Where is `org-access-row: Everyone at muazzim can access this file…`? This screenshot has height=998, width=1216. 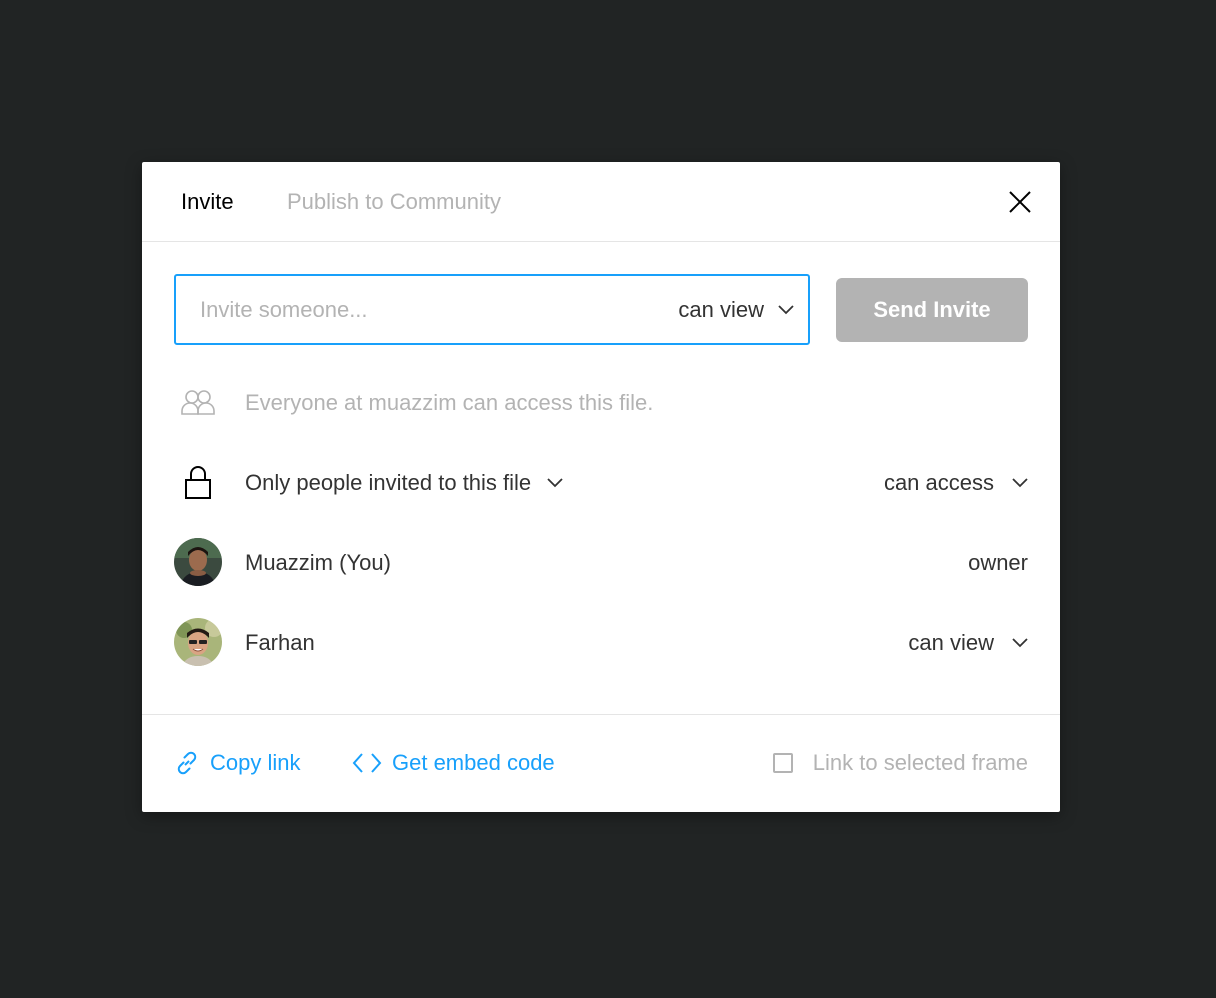
org-access-row: Everyone at muazzim can access this file… is located at coordinates (601, 403).